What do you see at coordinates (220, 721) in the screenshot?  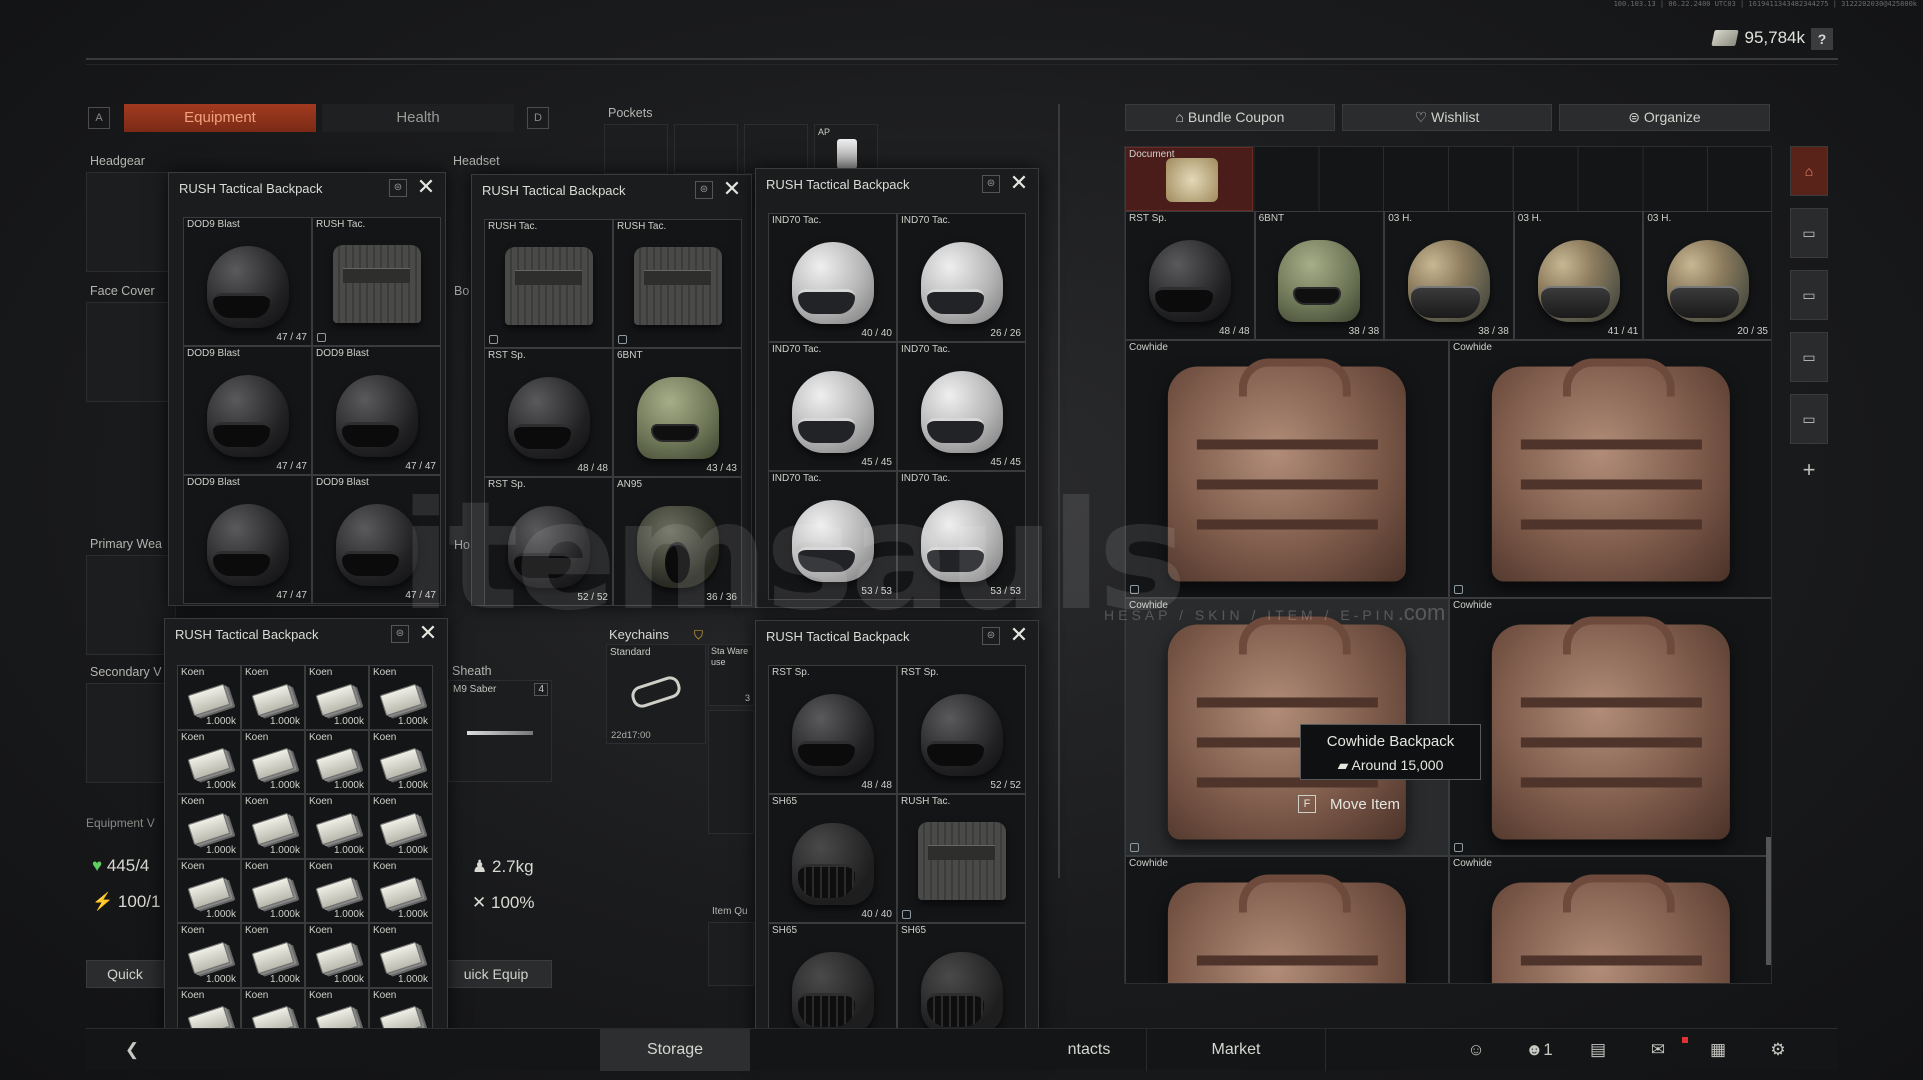 I see `item-quantity: 1.000k` at bounding box center [220, 721].